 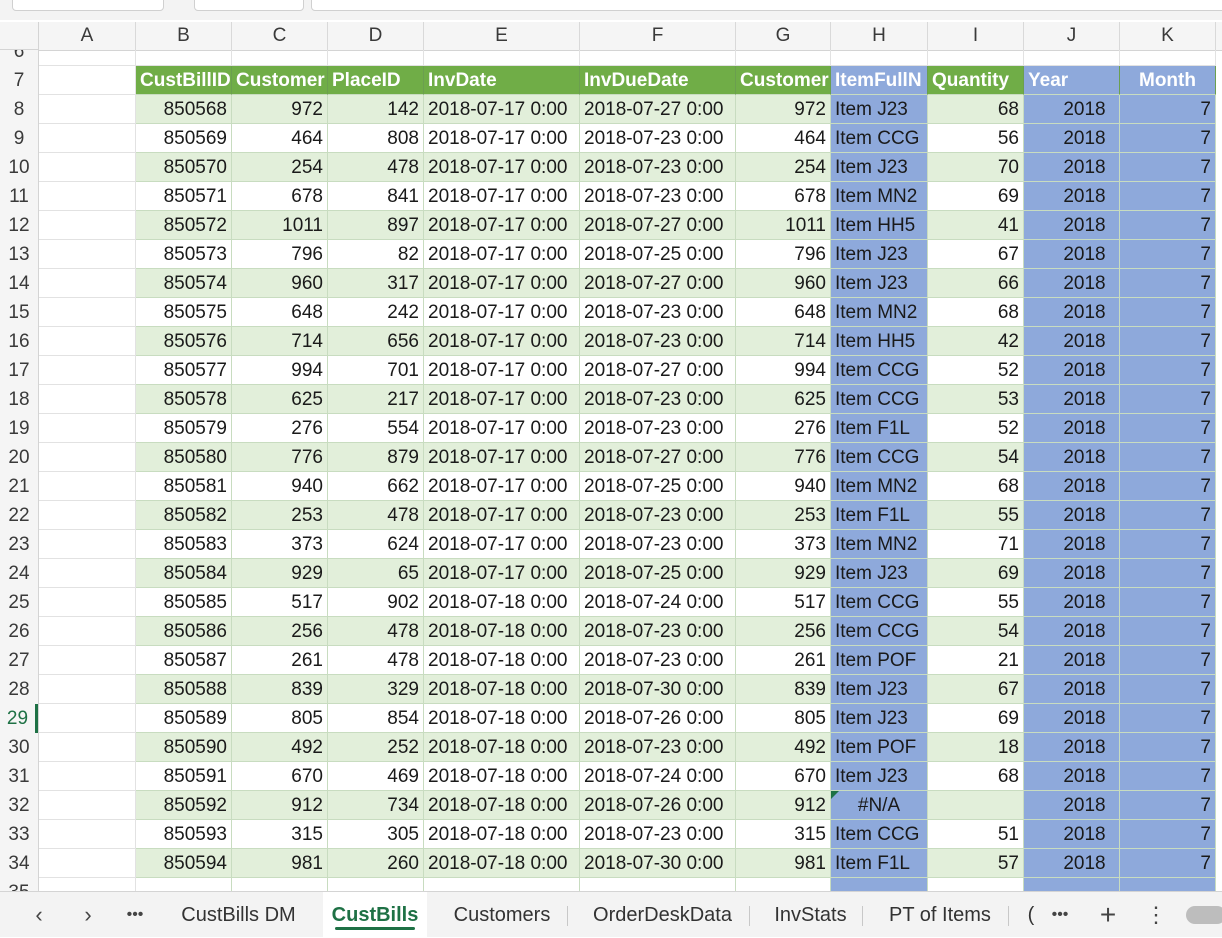 I want to click on cell-c28: 839, so click(x=280, y=689).